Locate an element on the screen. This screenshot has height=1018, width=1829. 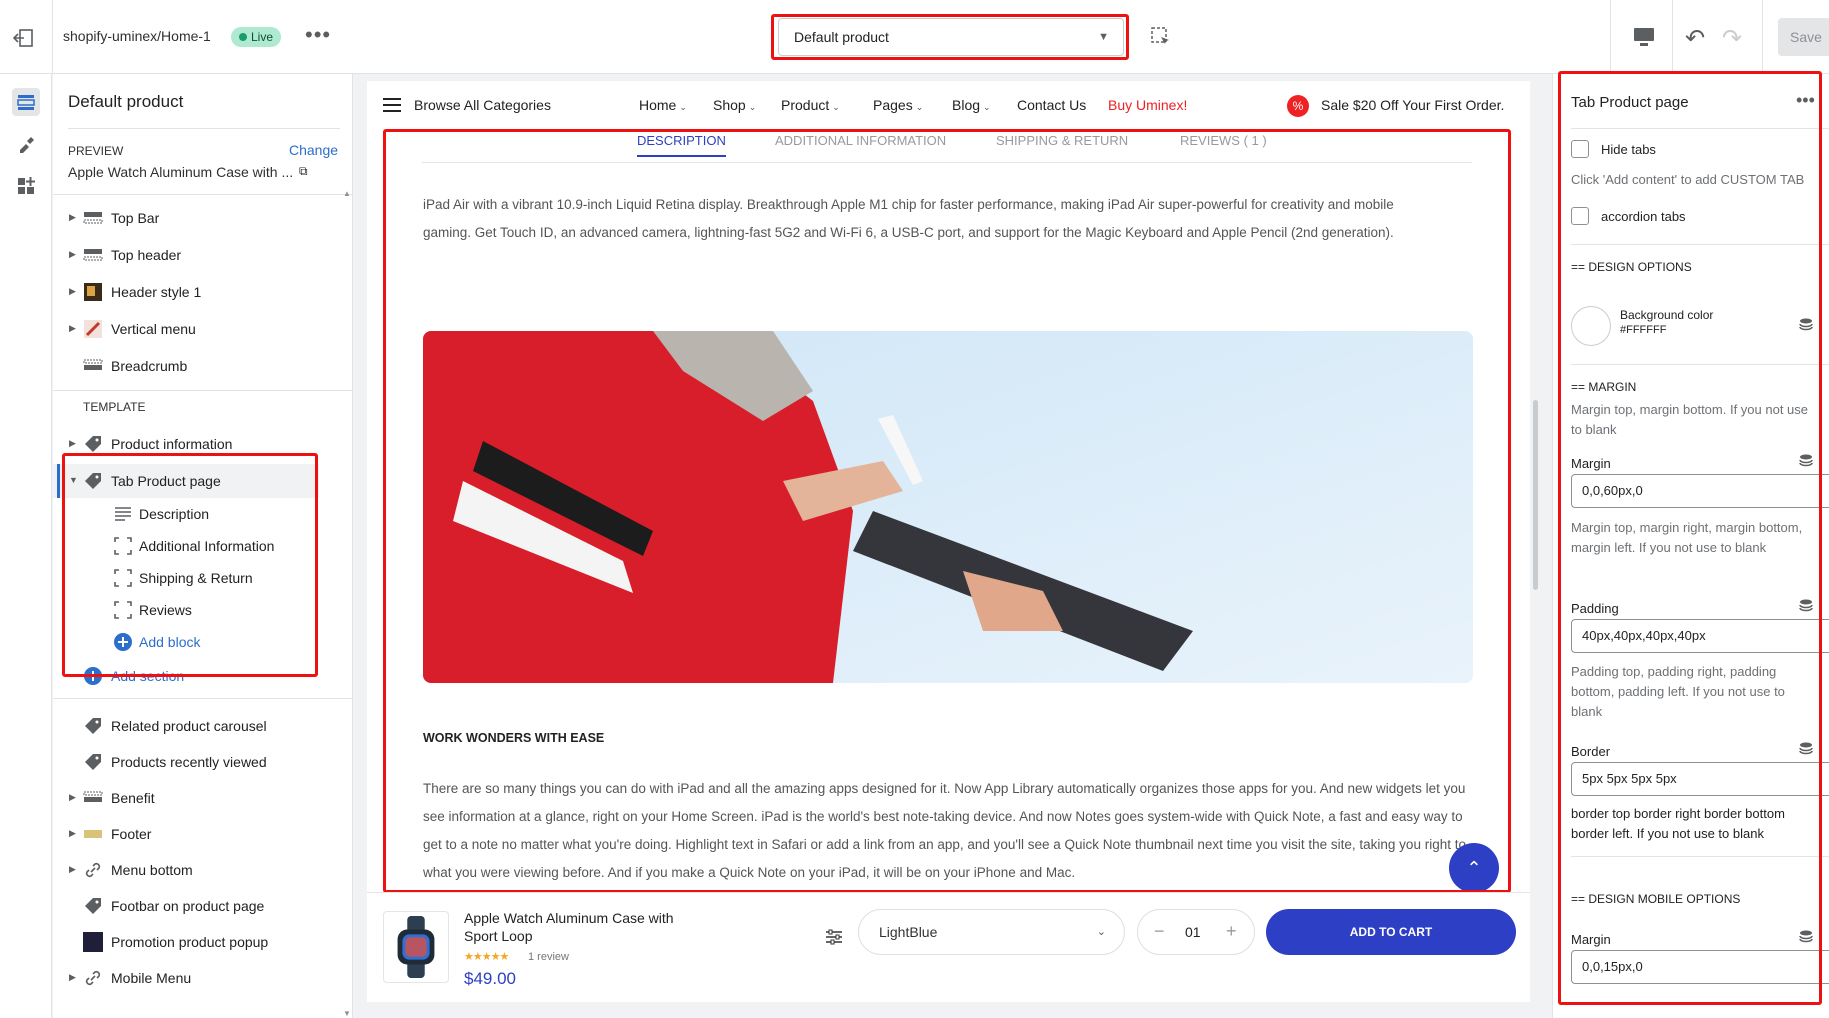
nav-label: Pages is located at coordinates (893, 105).